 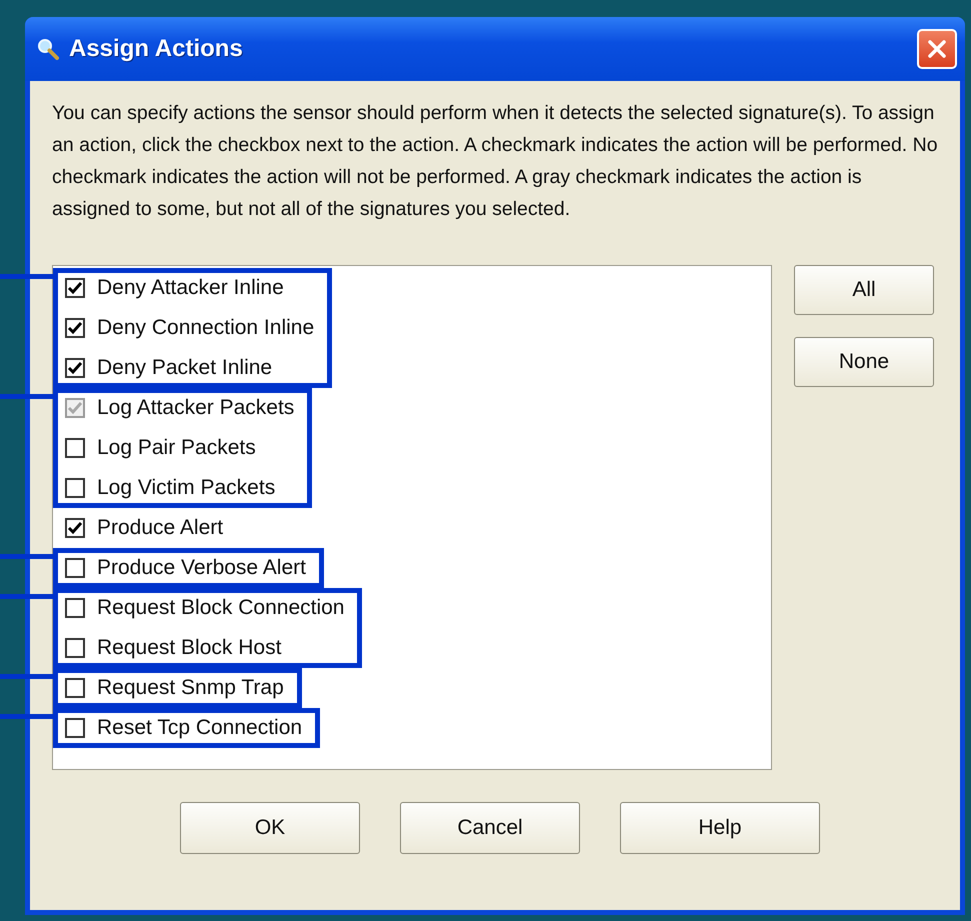 I want to click on action-label: Log Pair Packets, so click(x=176, y=448).